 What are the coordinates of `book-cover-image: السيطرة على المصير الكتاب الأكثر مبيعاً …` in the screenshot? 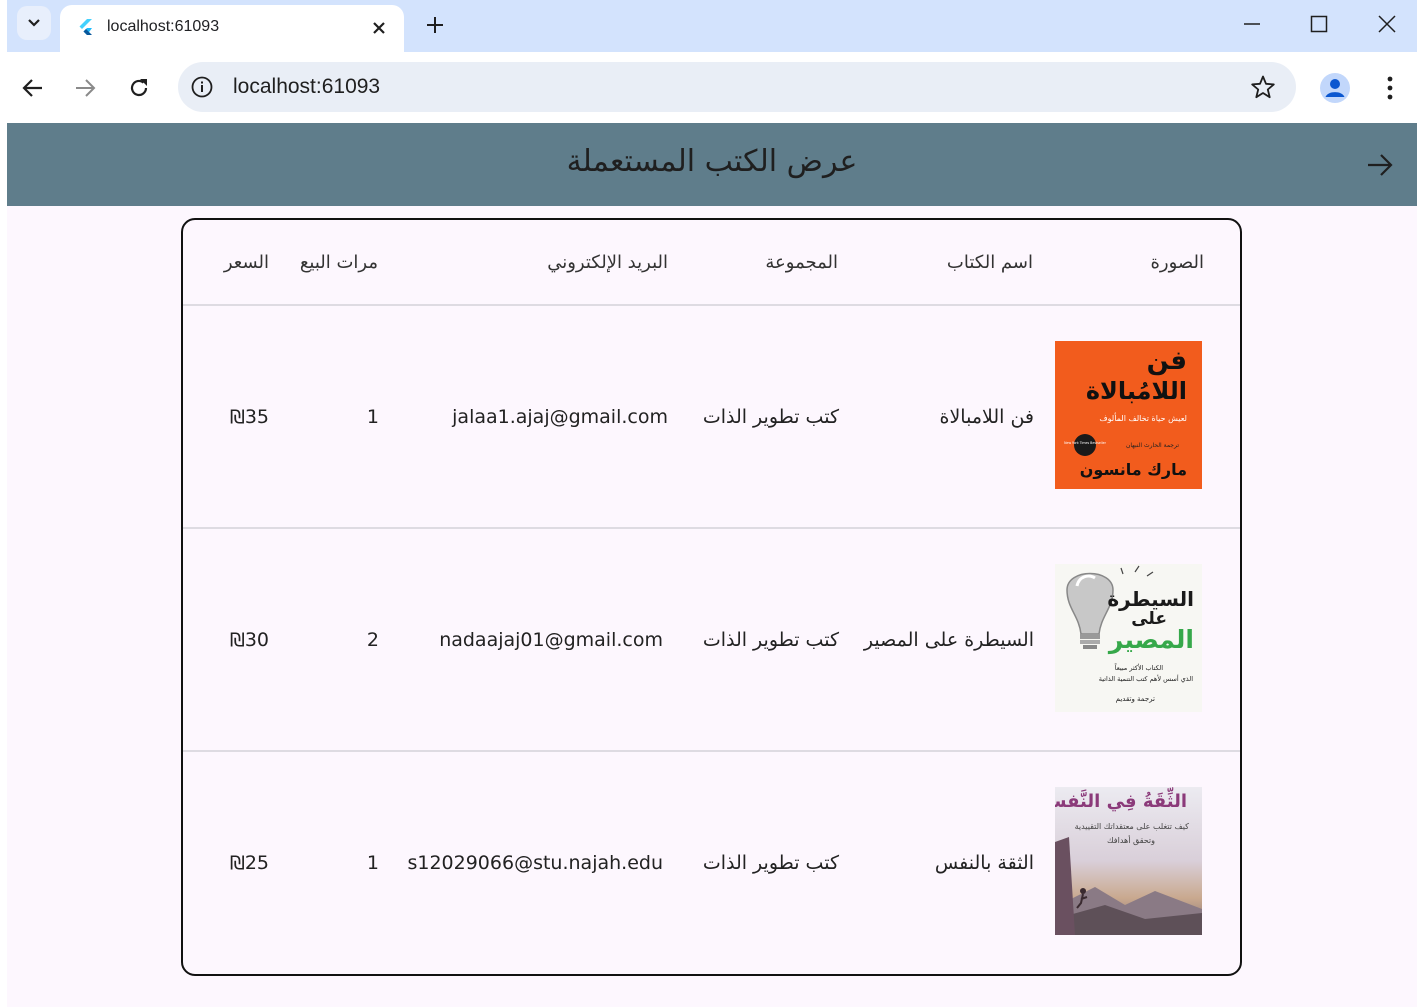 It's located at (1128, 638).